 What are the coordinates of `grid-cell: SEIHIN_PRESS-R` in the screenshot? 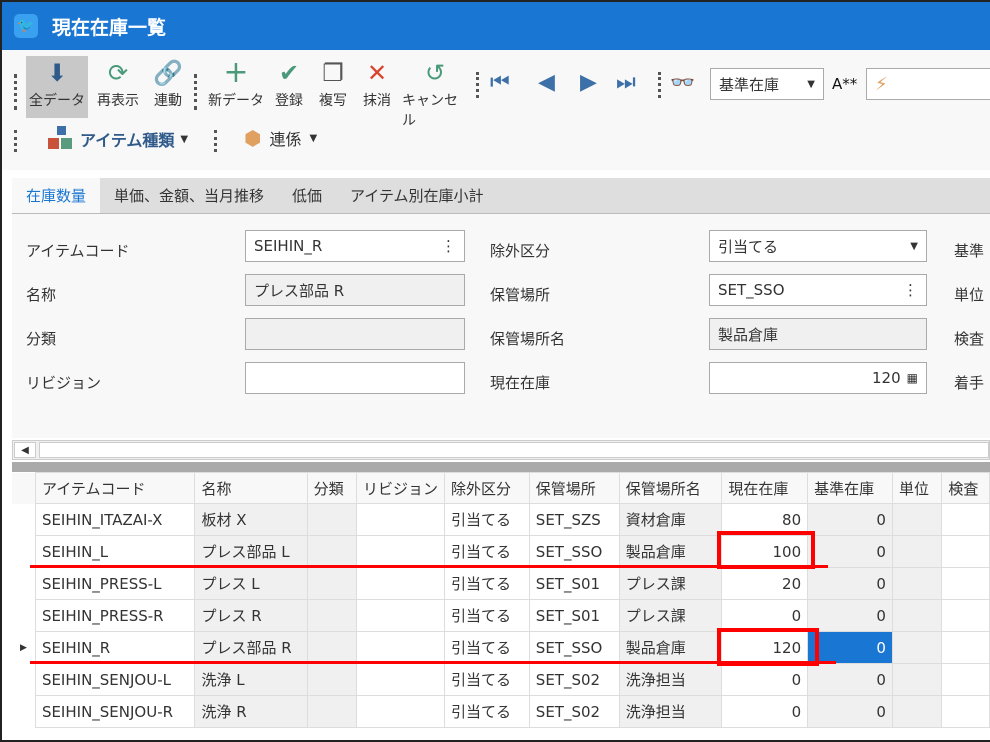 It's located at (115, 615).